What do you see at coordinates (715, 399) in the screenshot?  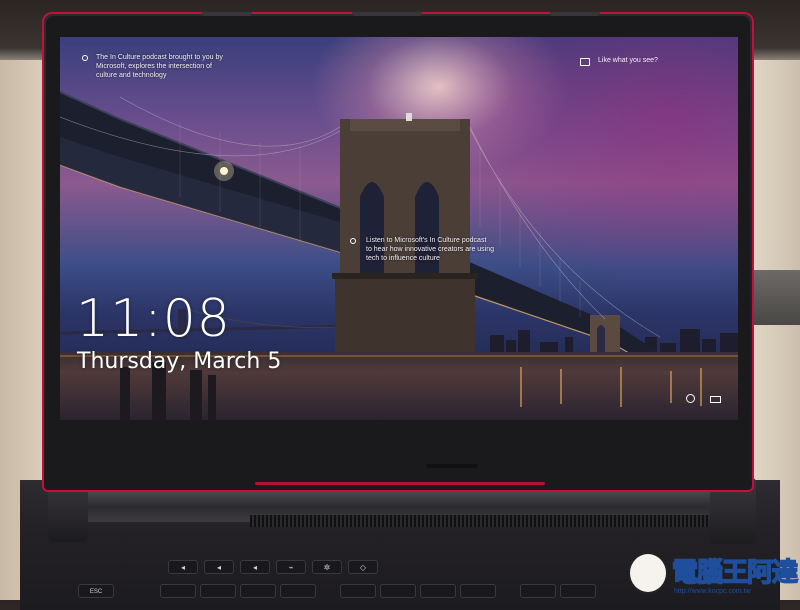 I see `battery-icon` at bounding box center [715, 399].